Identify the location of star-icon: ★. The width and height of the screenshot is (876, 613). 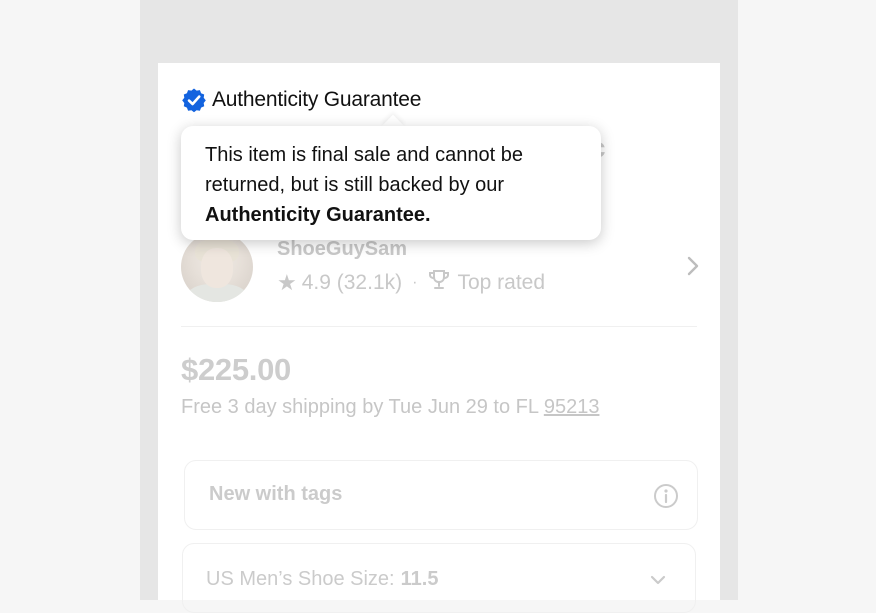
(287, 282).